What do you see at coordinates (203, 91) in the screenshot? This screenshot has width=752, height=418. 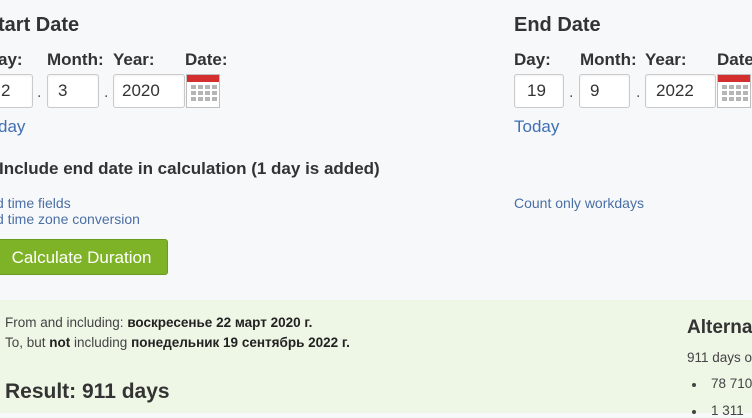 I see `start-calendar-icon` at bounding box center [203, 91].